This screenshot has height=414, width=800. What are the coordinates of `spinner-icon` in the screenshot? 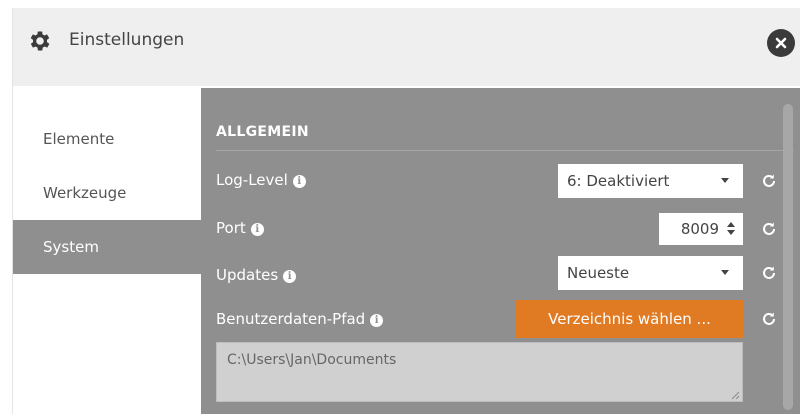 It's located at (731, 229).